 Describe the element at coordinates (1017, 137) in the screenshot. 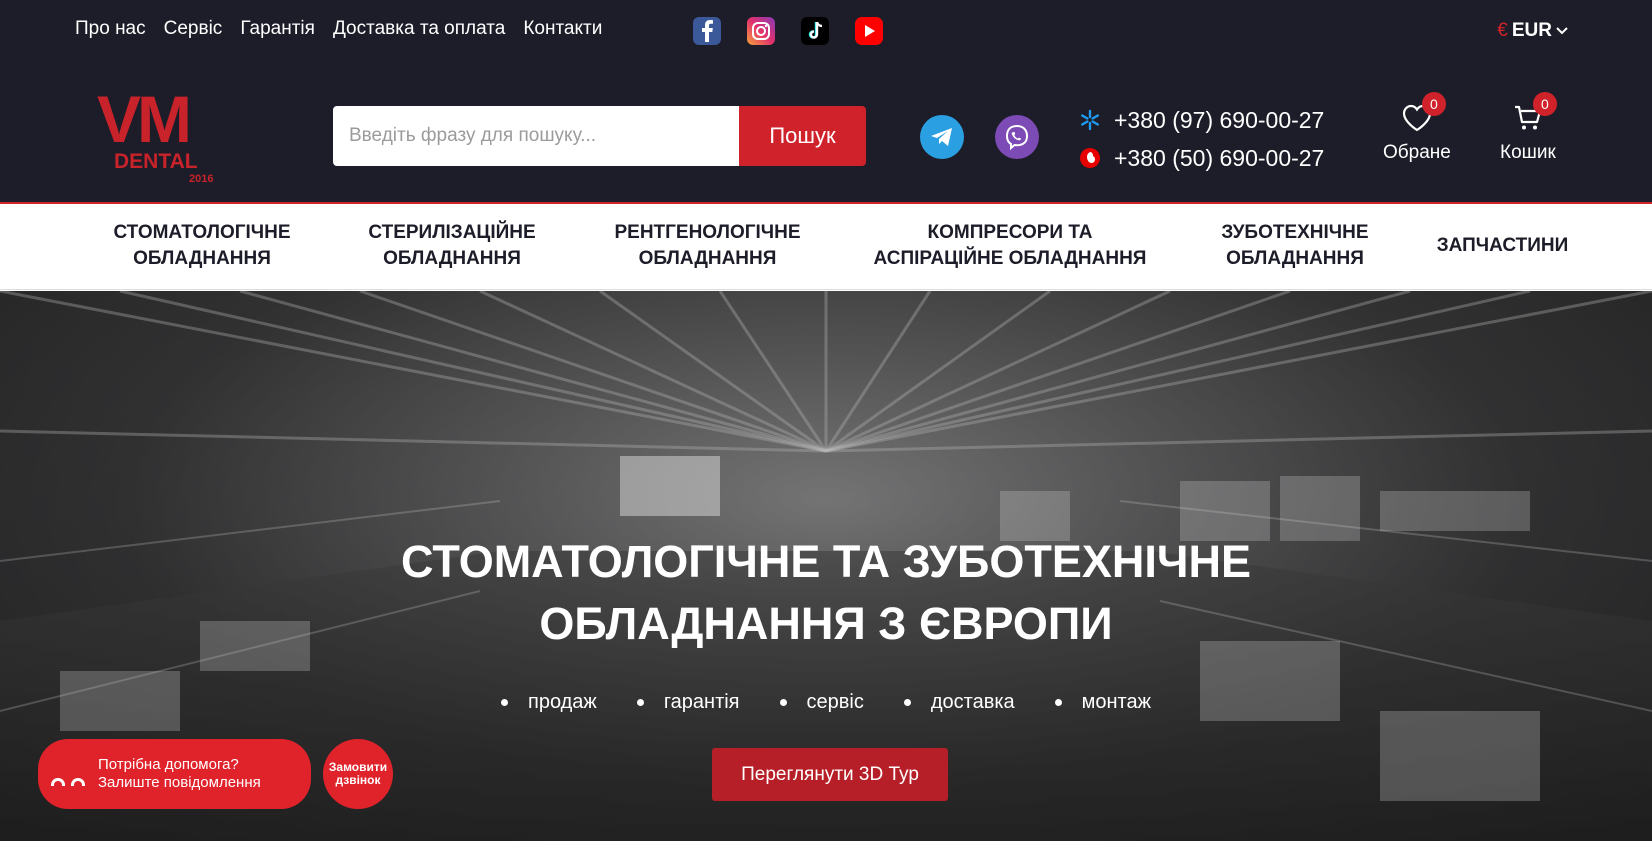

I see `viber-icon` at that location.